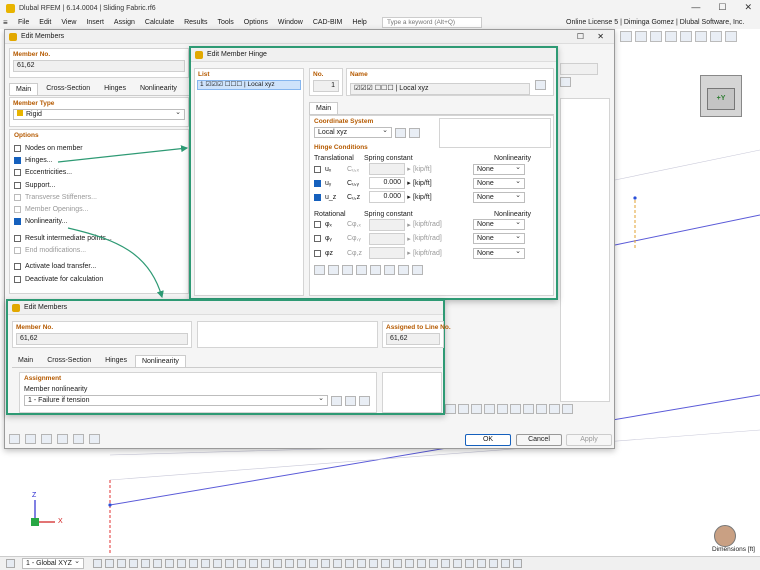 This screenshot has height=570, width=760. Describe the element at coordinates (123, 154) in the screenshot. I see `arrow-hinges-to-dialog` at that location.